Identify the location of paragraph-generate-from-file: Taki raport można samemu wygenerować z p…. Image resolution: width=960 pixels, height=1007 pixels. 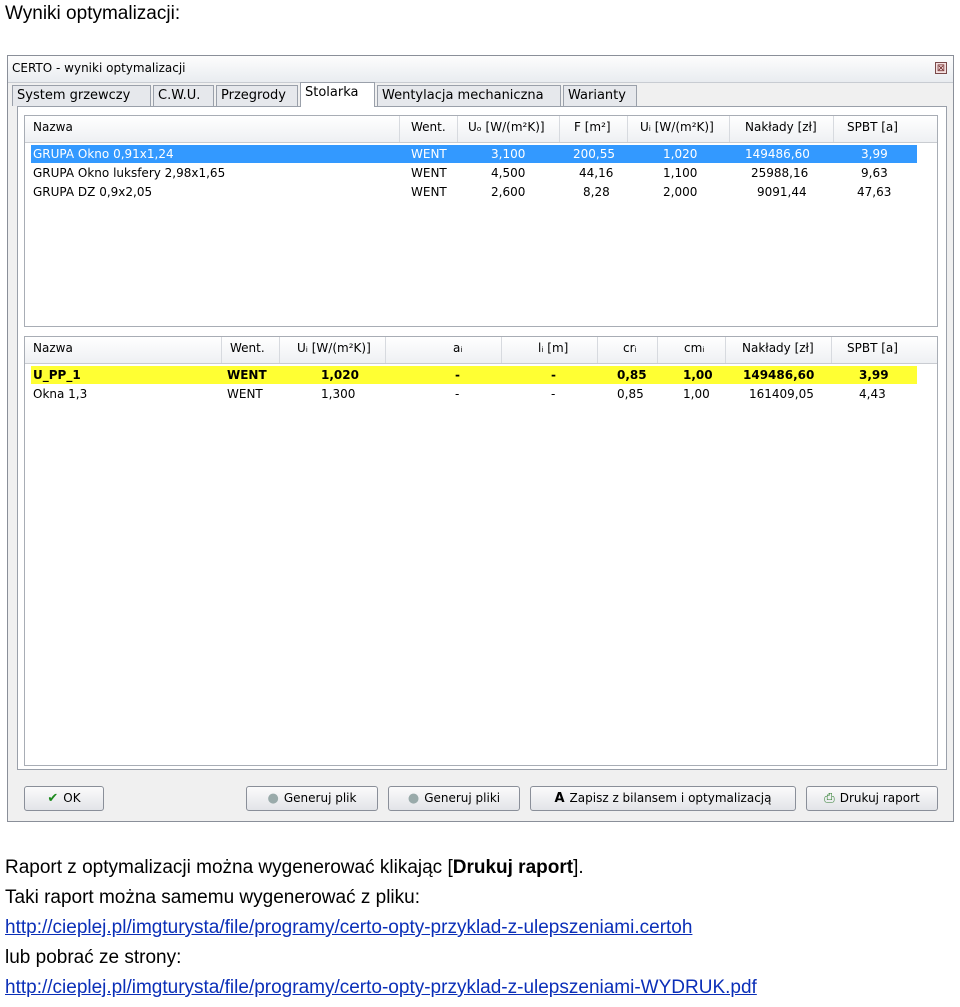
(213, 897).